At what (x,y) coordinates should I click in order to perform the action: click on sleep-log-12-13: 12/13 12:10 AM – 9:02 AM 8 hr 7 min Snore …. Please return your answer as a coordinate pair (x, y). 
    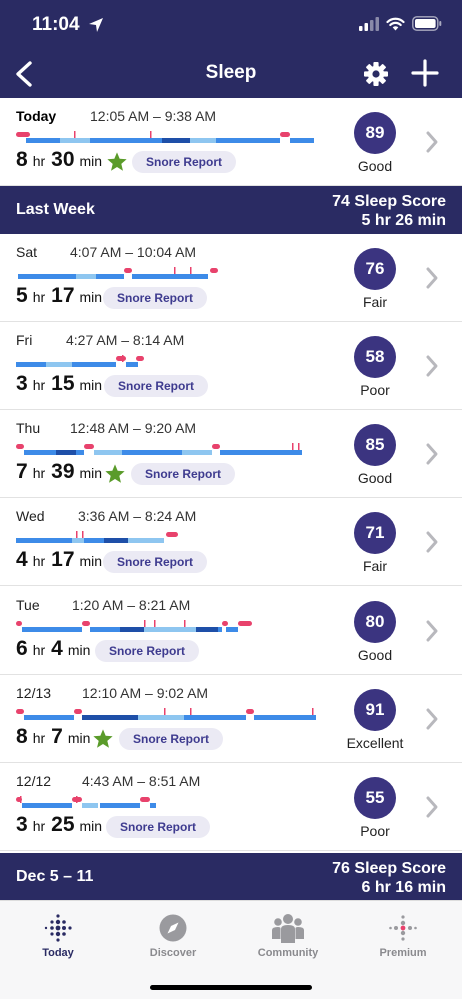
    Looking at the image, I should click on (231, 719).